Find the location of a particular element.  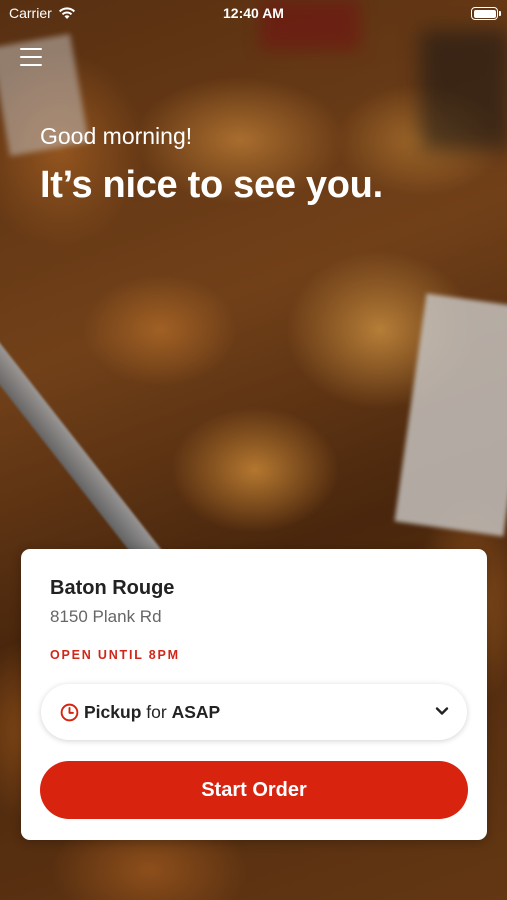

order-connector: for is located at coordinates (156, 711).